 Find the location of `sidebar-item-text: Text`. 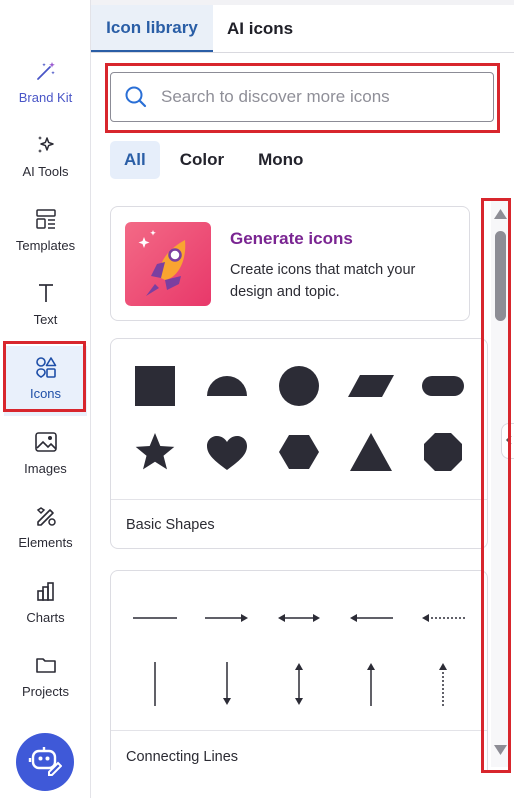

sidebar-item-text: Text is located at coordinates (45, 307).